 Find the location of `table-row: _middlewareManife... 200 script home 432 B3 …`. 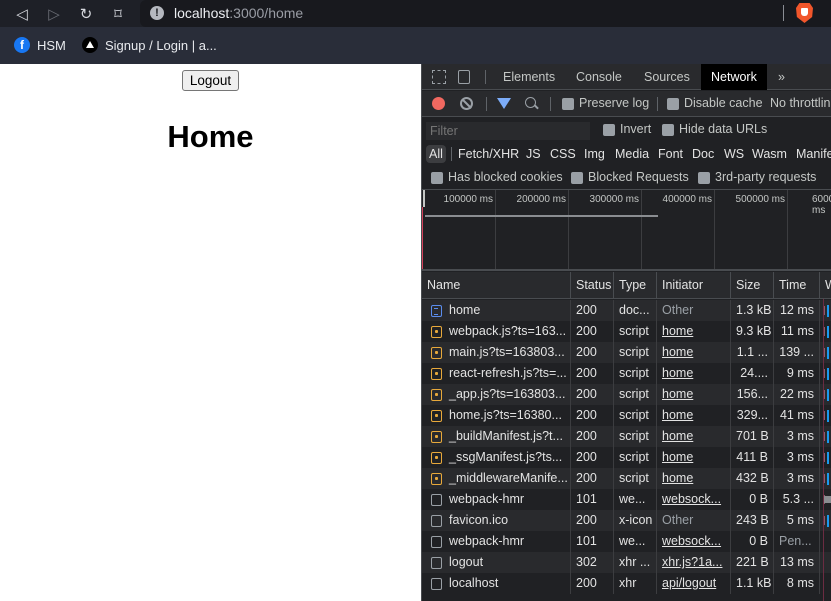

table-row: _middlewareManife... 200 script home 432 B3 … is located at coordinates (626, 478).